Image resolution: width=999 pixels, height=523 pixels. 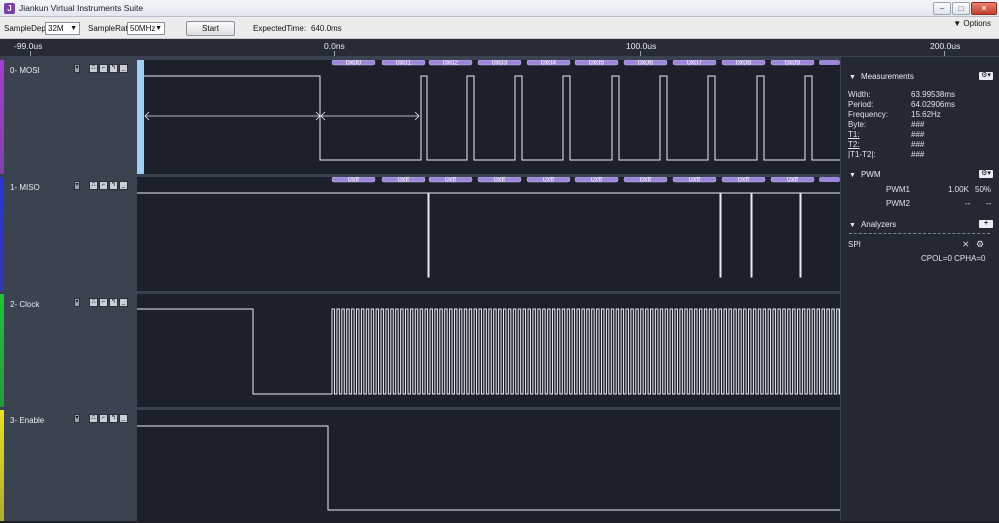 I want to click on mosi-trace, so click(x=492, y=118).